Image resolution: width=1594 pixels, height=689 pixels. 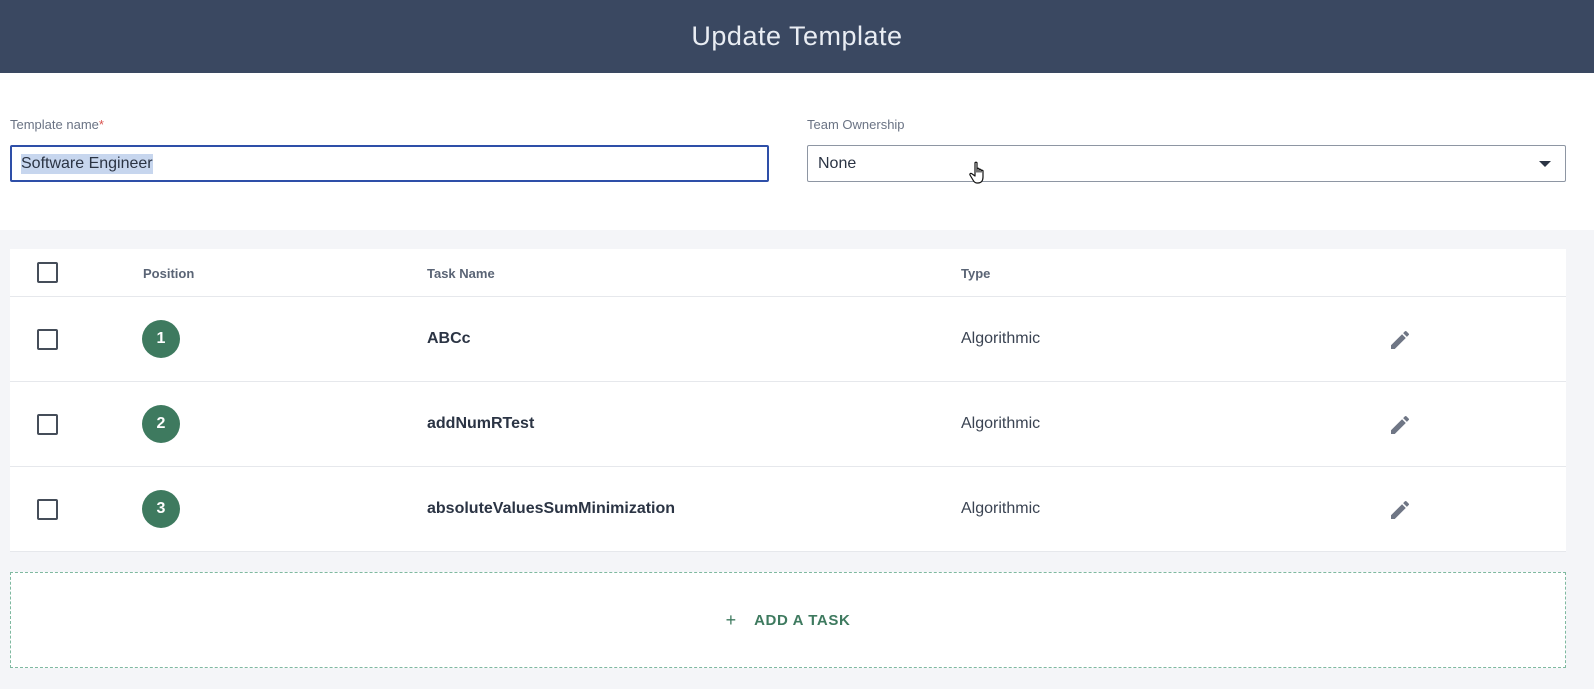 What do you see at coordinates (788, 273) in the screenshot?
I see `table-header-row: Position Task Name Type` at bounding box center [788, 273].